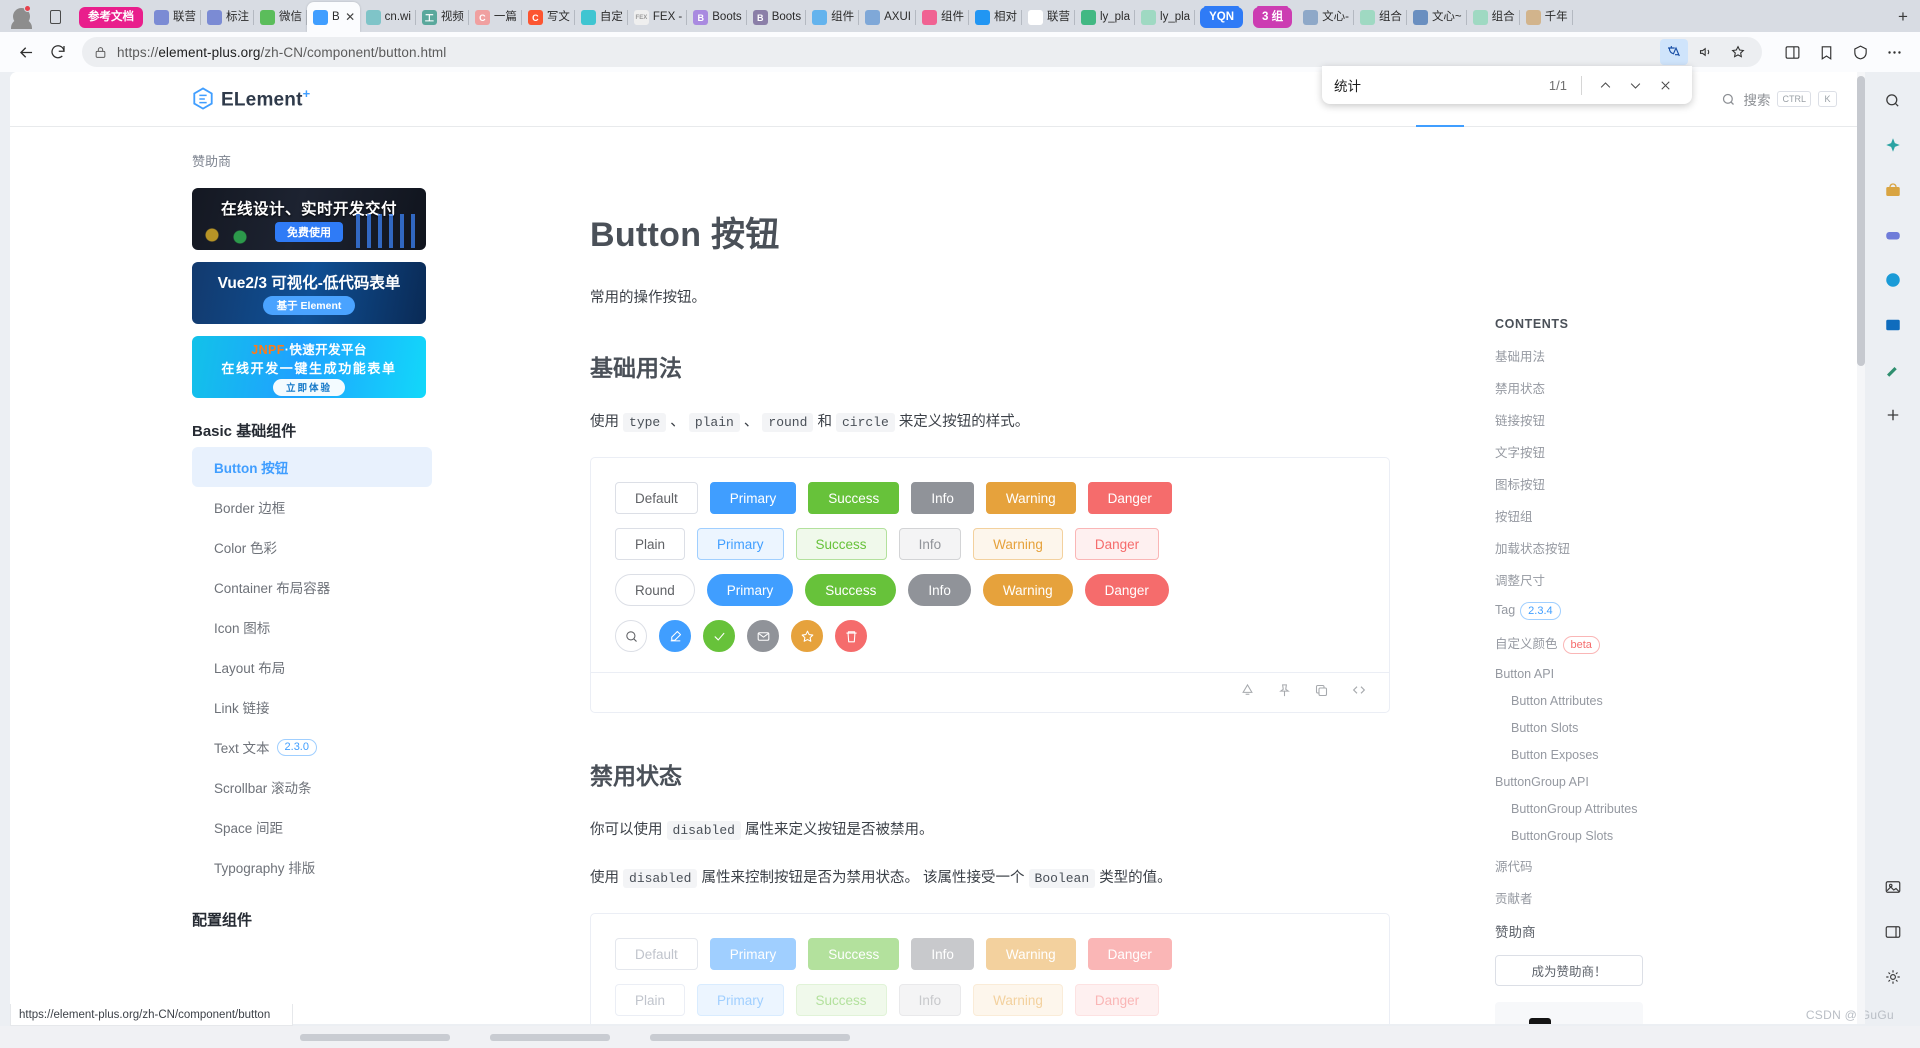 The width and height of the screenshot is (1920, 1048). Describe the element at coordinates (1861, 221) in the screenshot. I see `page-scrollbar-thumb` at that location.